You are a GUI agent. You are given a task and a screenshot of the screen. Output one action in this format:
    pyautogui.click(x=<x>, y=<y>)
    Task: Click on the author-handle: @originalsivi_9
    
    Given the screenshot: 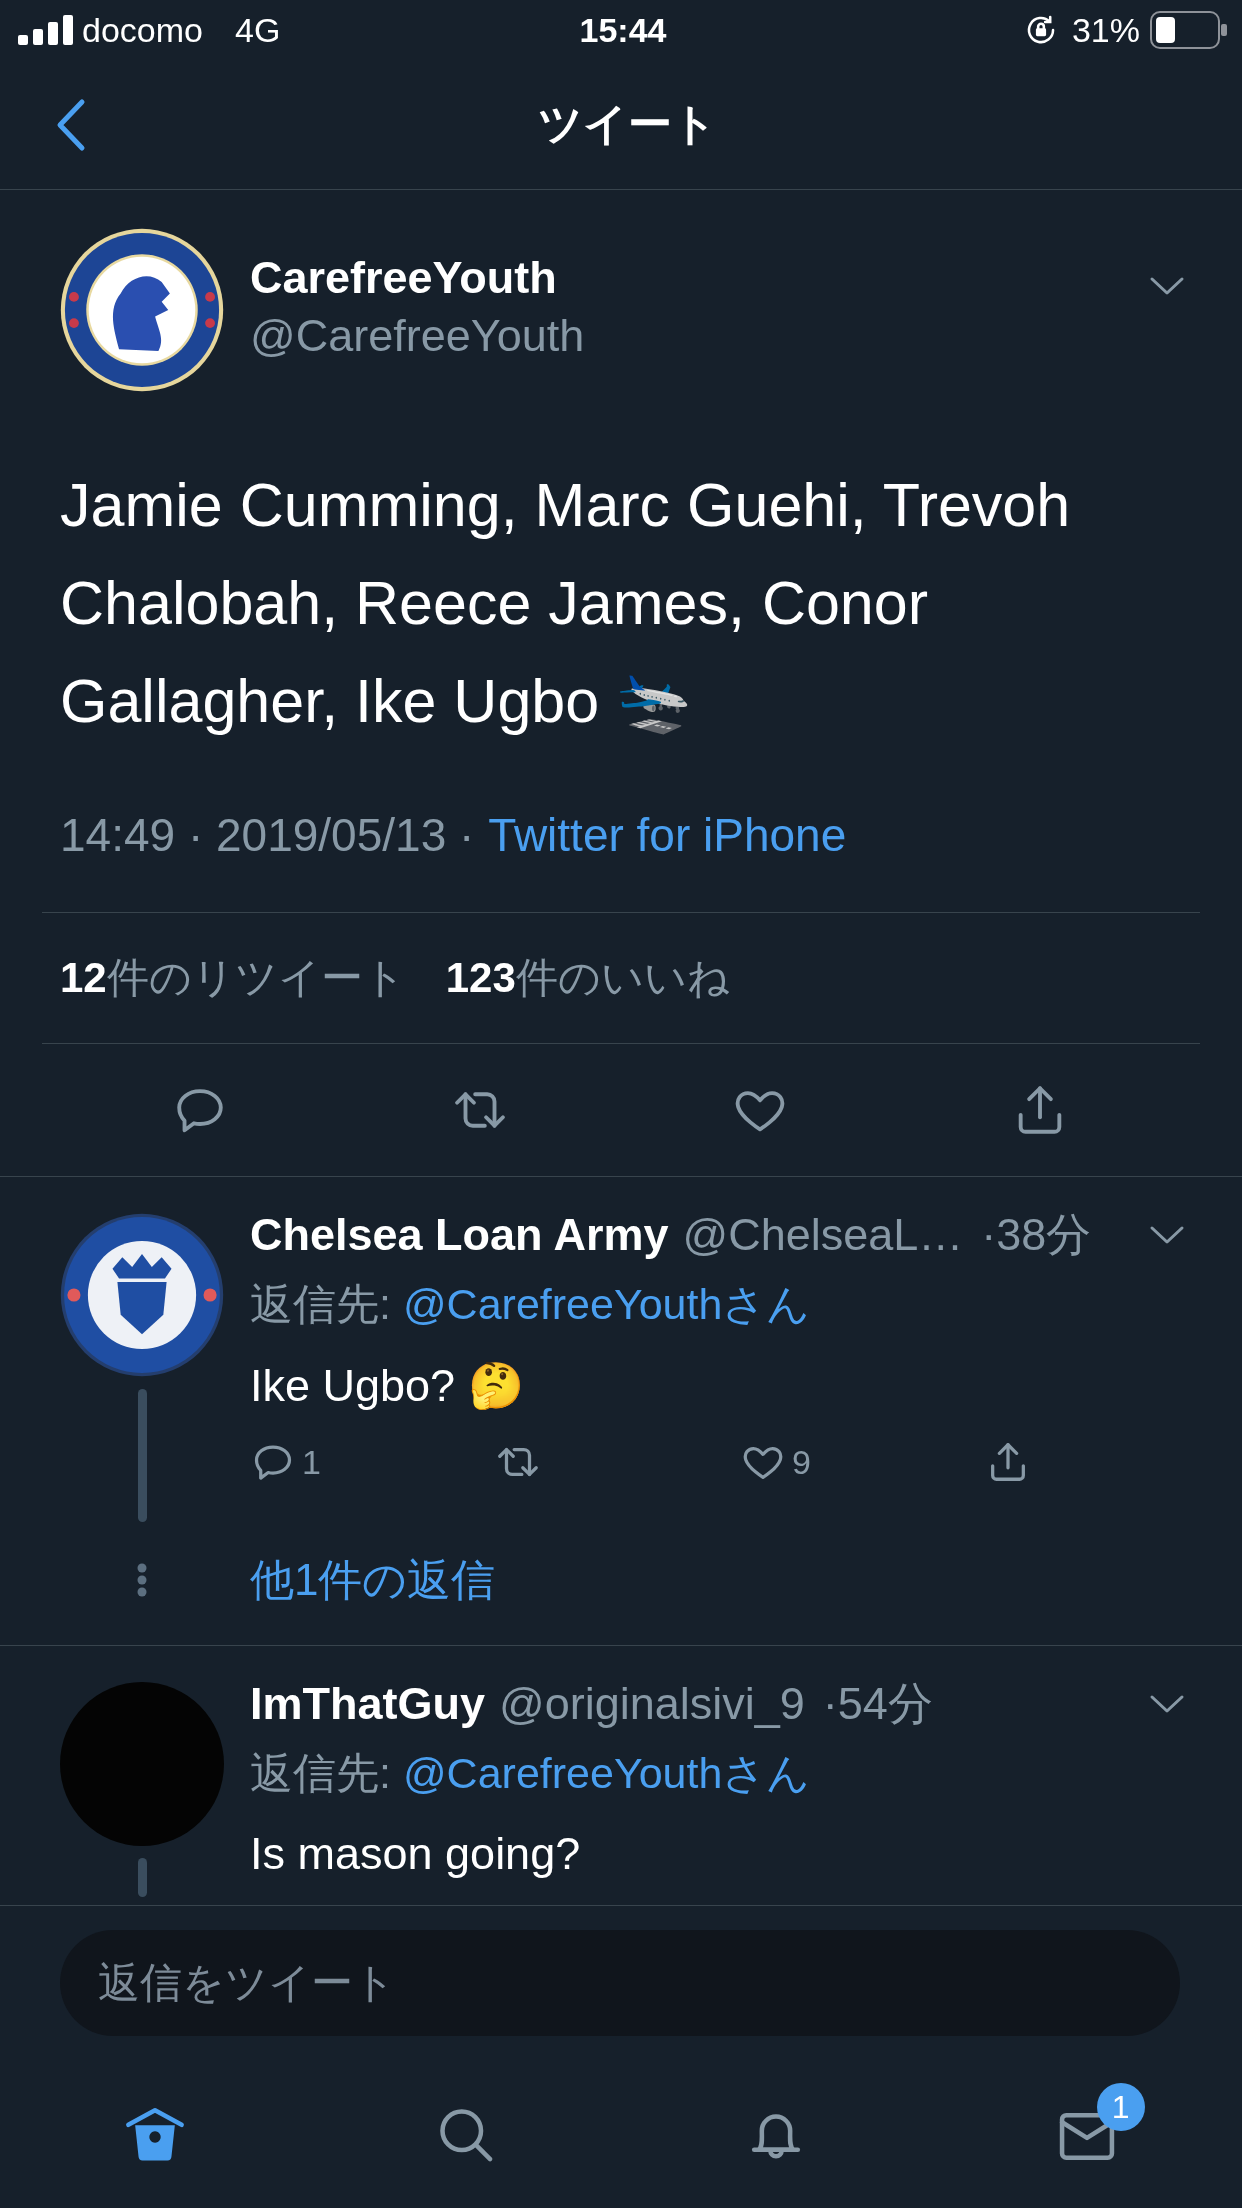 What is the action you would take?
    pyautogui.click(x=652, y=1704)
    